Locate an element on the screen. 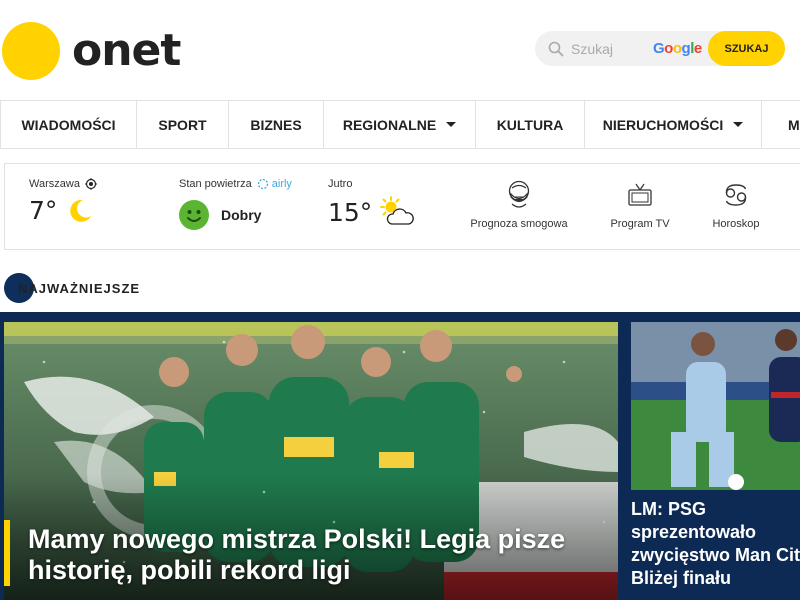 The height and width of the screenshot is (600, 800). nav-item-regionalne: REGIONALNE is located at coordinates (400, 124).